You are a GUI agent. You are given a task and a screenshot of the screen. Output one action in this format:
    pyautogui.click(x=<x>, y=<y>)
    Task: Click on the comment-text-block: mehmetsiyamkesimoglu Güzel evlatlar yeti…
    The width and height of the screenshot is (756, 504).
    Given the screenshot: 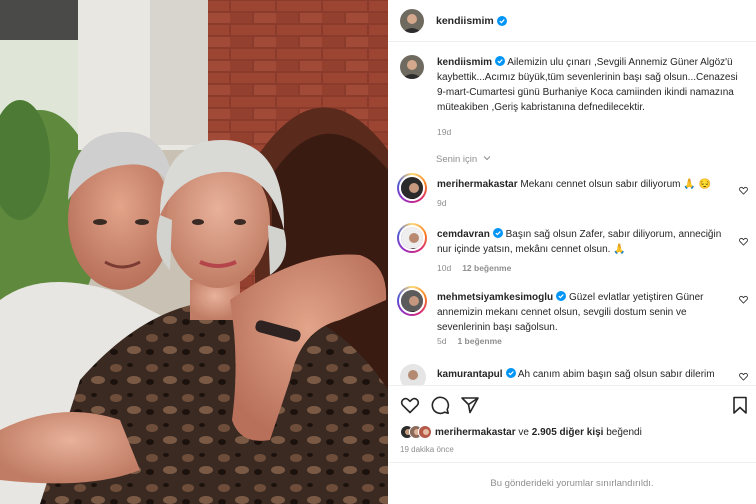 What is the action you would take?
    pyautogui.click(x=582, y=312)
    